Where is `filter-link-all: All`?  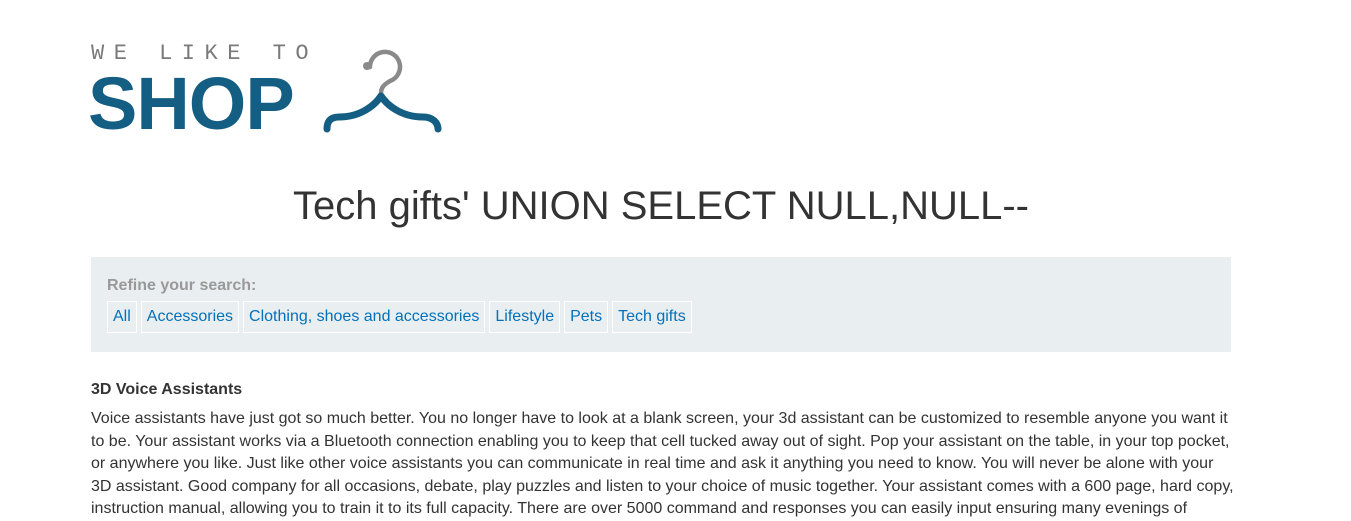 filter-link-all: All is located at coordinates (122, 317).